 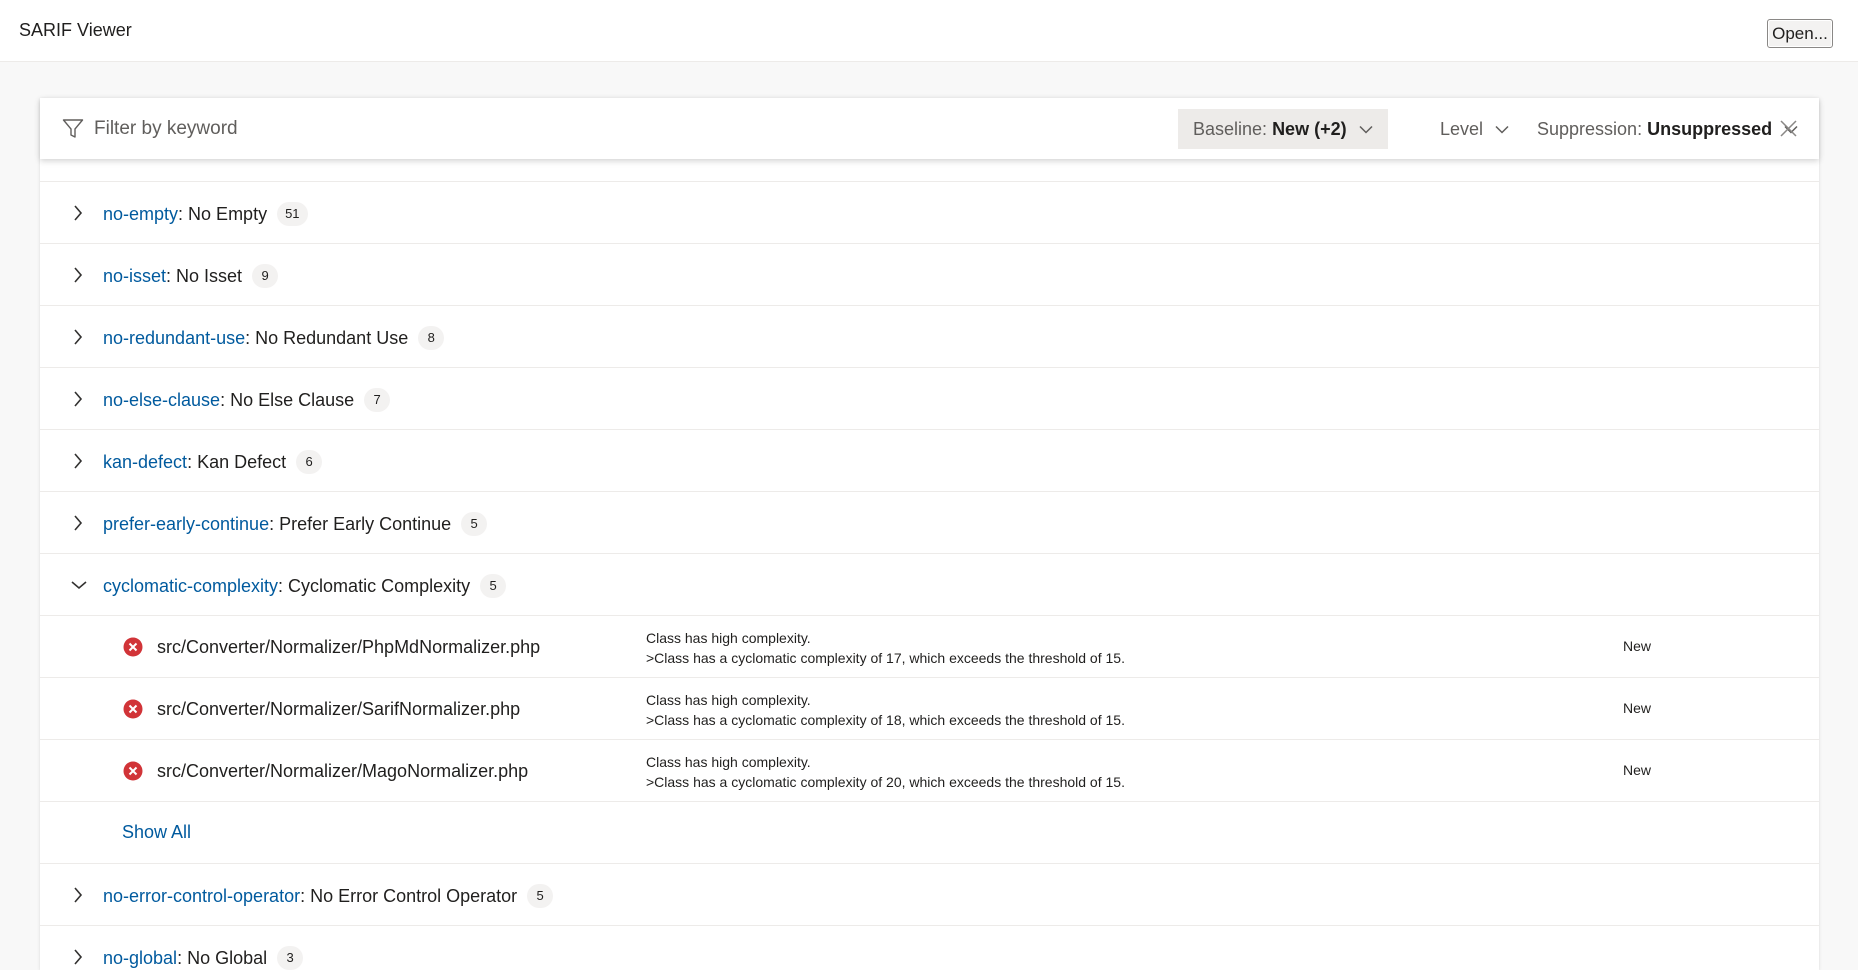 What do you see at coordinates (1710, 128) in the screenshot?
I see `suppression-dropdown-value: Unsuppressed` at bounding box center [1710, 128].